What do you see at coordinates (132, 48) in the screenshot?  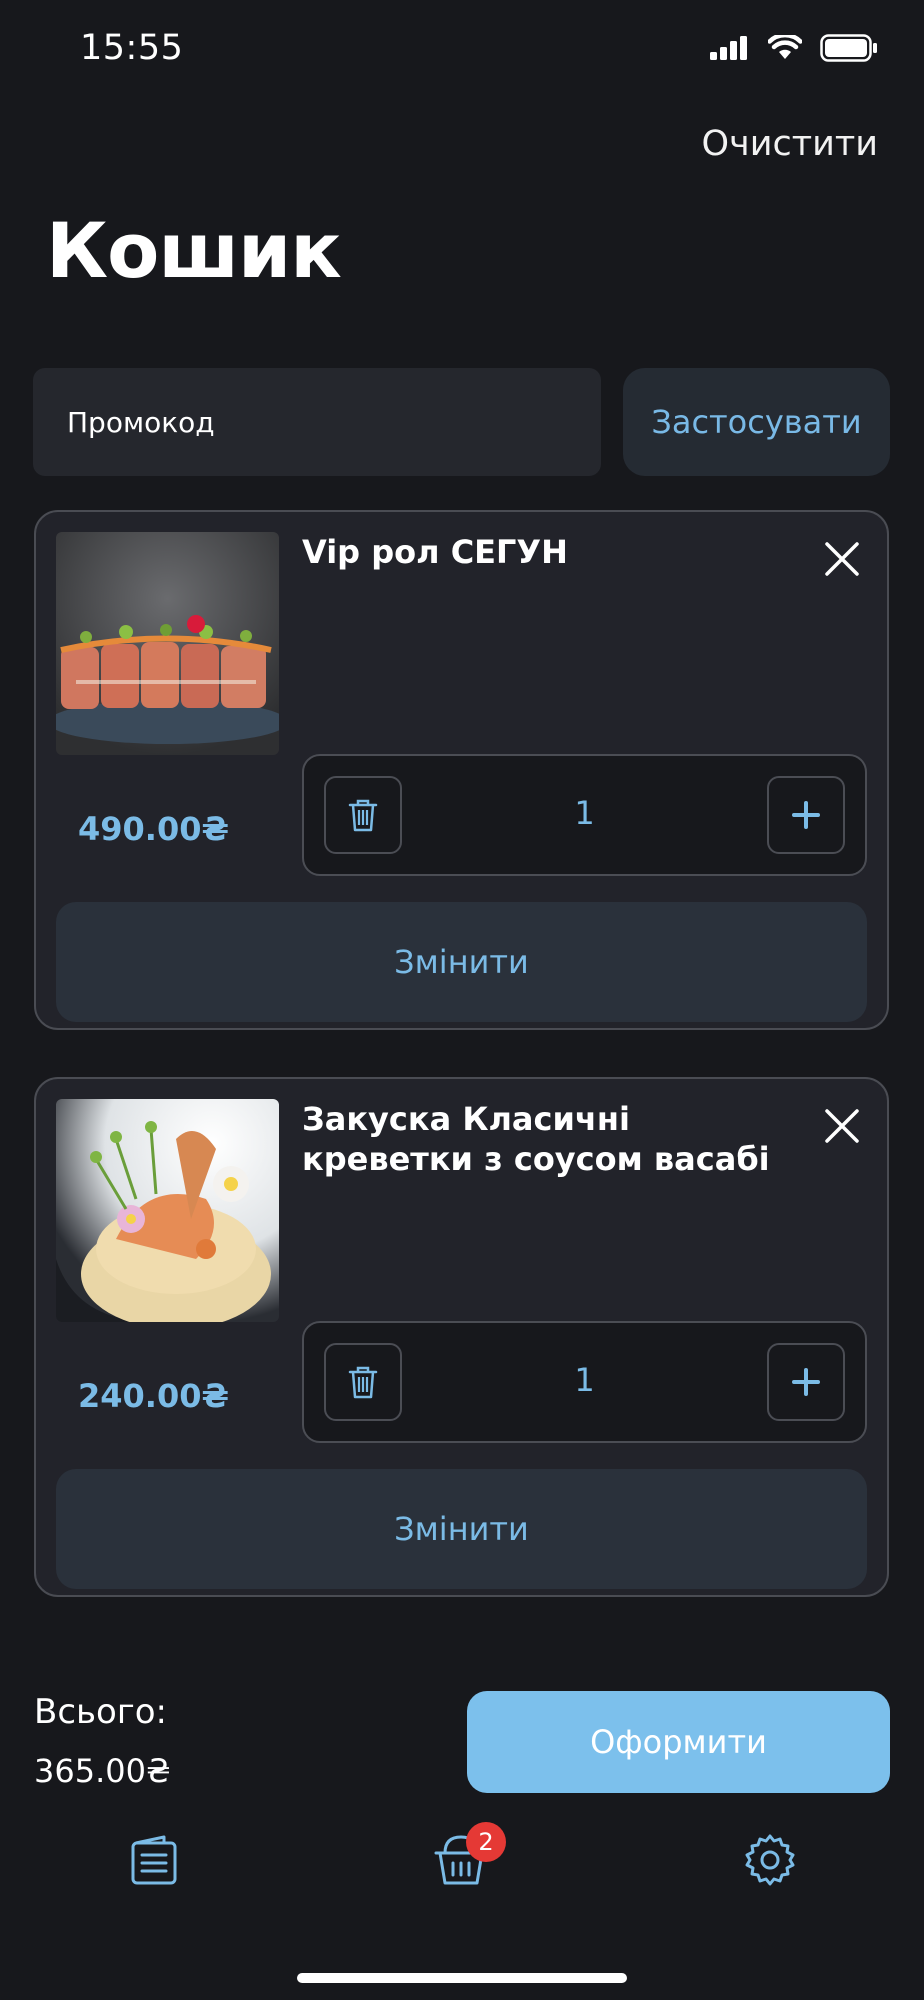 I see `status-time: 15:55` at bounding box center [132, 48].